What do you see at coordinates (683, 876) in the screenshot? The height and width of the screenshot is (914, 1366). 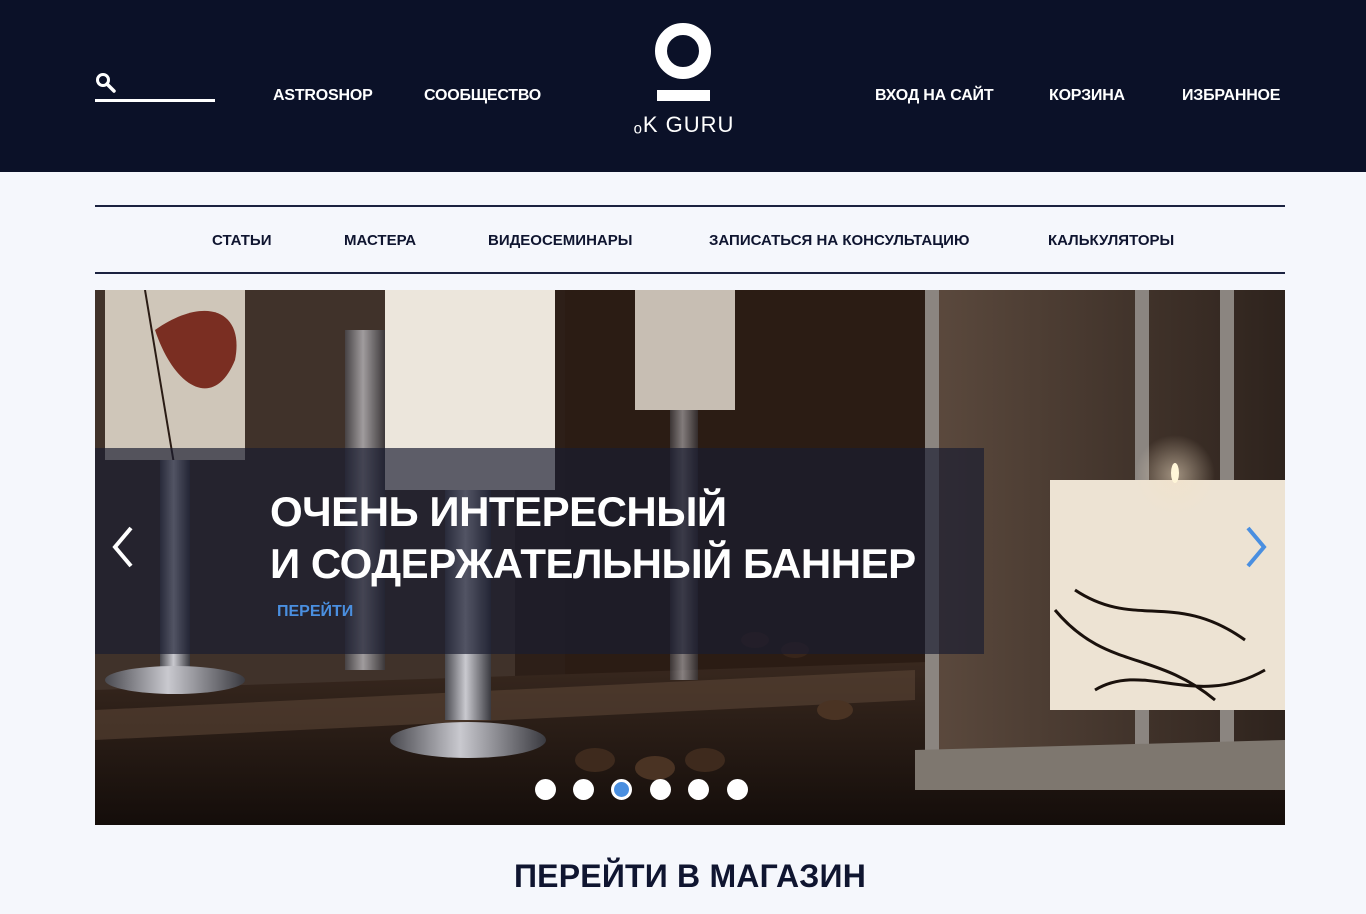 I see `shop-heading: ПЕРЕЙТИ В МАГАЗИН` at bounding box center [683, 876].